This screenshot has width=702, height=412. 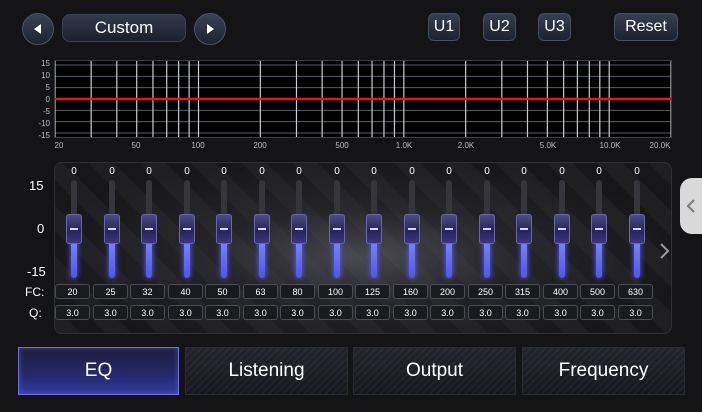 I want to click on graph-x-tick: 500, so click(x=342, y=145).